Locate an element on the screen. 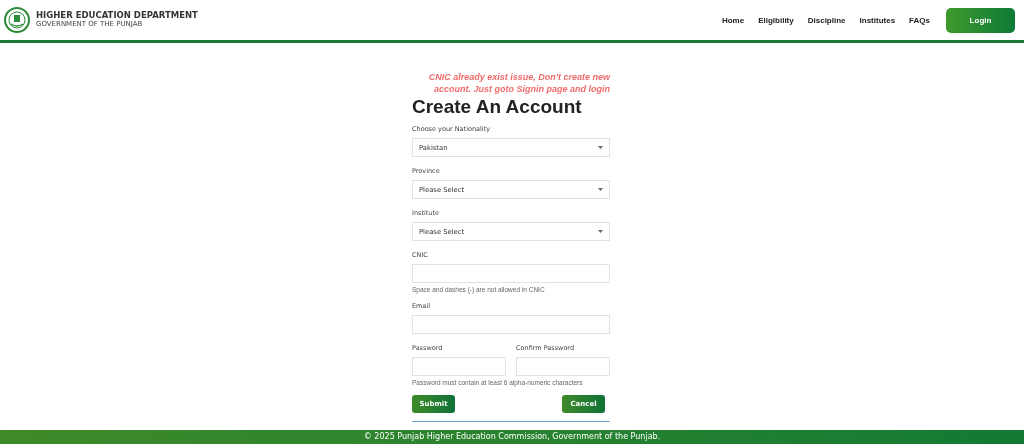 The height and width of the screenshot is (444, 1024). nav-link: FAQs is located at coordinates (919, 20).